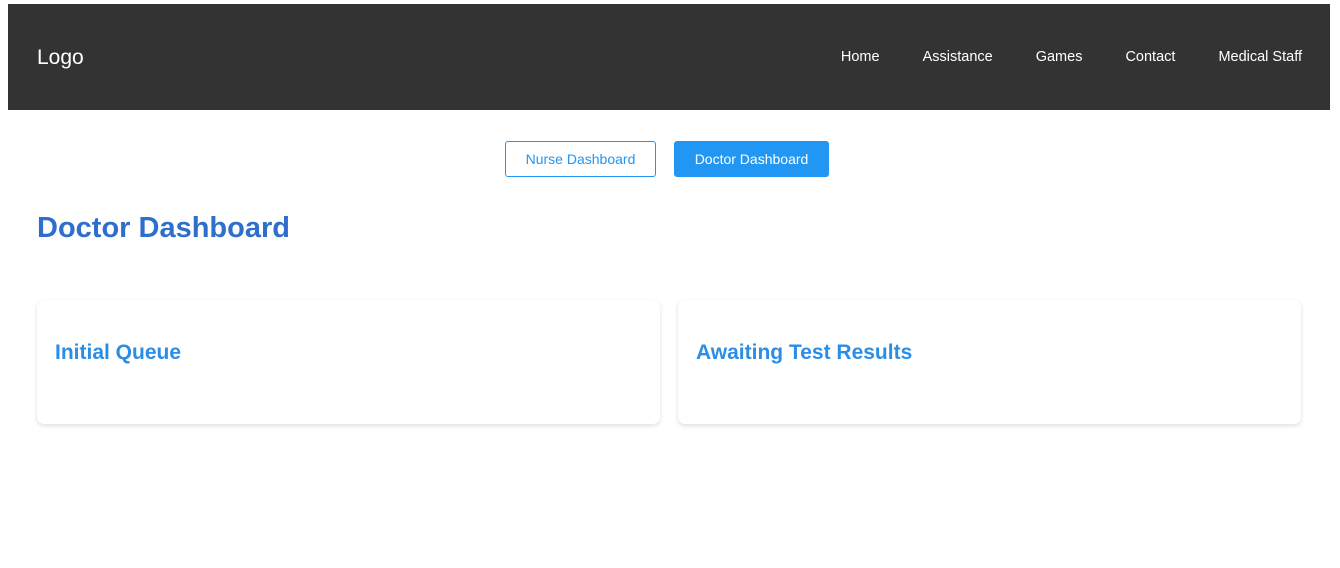 The height and width of the screenshot is (568, 1340). Describe the element at coordinates (1260, 57) in the screenshot. I see `nav-link-medical-staff: Medical Staff` at that location.